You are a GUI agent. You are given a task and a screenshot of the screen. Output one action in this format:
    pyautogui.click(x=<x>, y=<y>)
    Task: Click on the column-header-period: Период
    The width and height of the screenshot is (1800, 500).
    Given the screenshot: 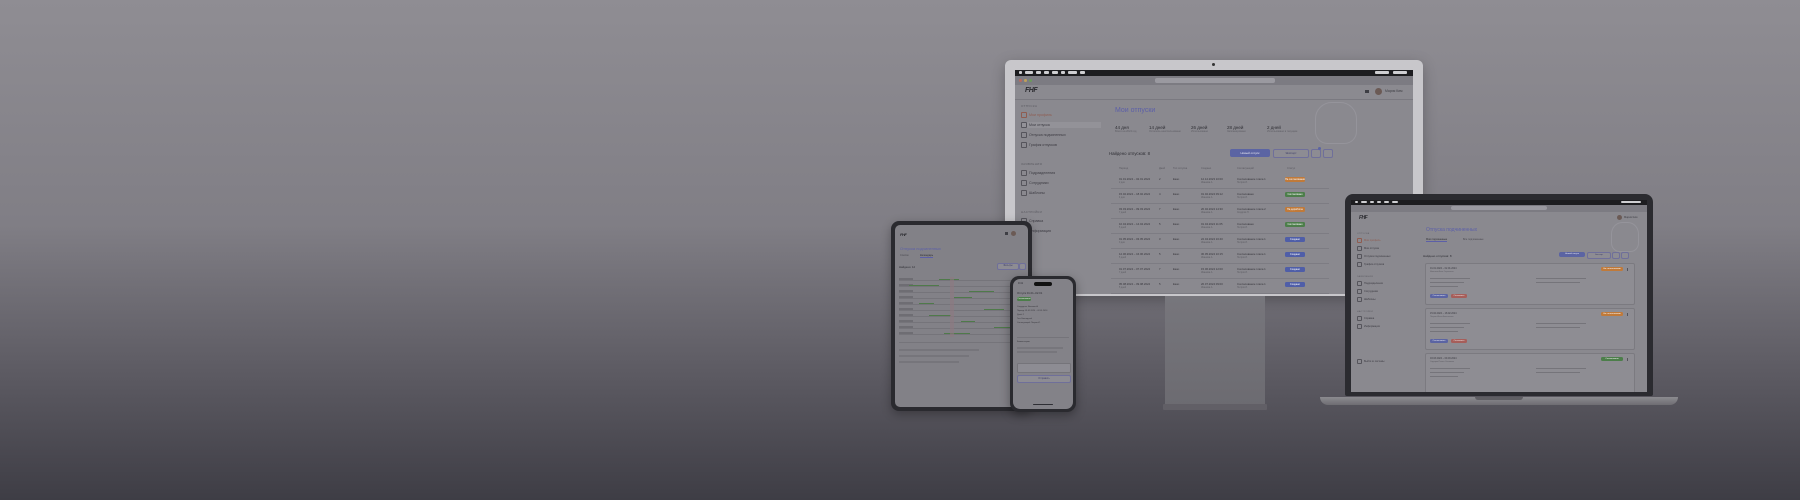 What is the action you would take?
    pyautogui.click(x=1123, y=168)
    